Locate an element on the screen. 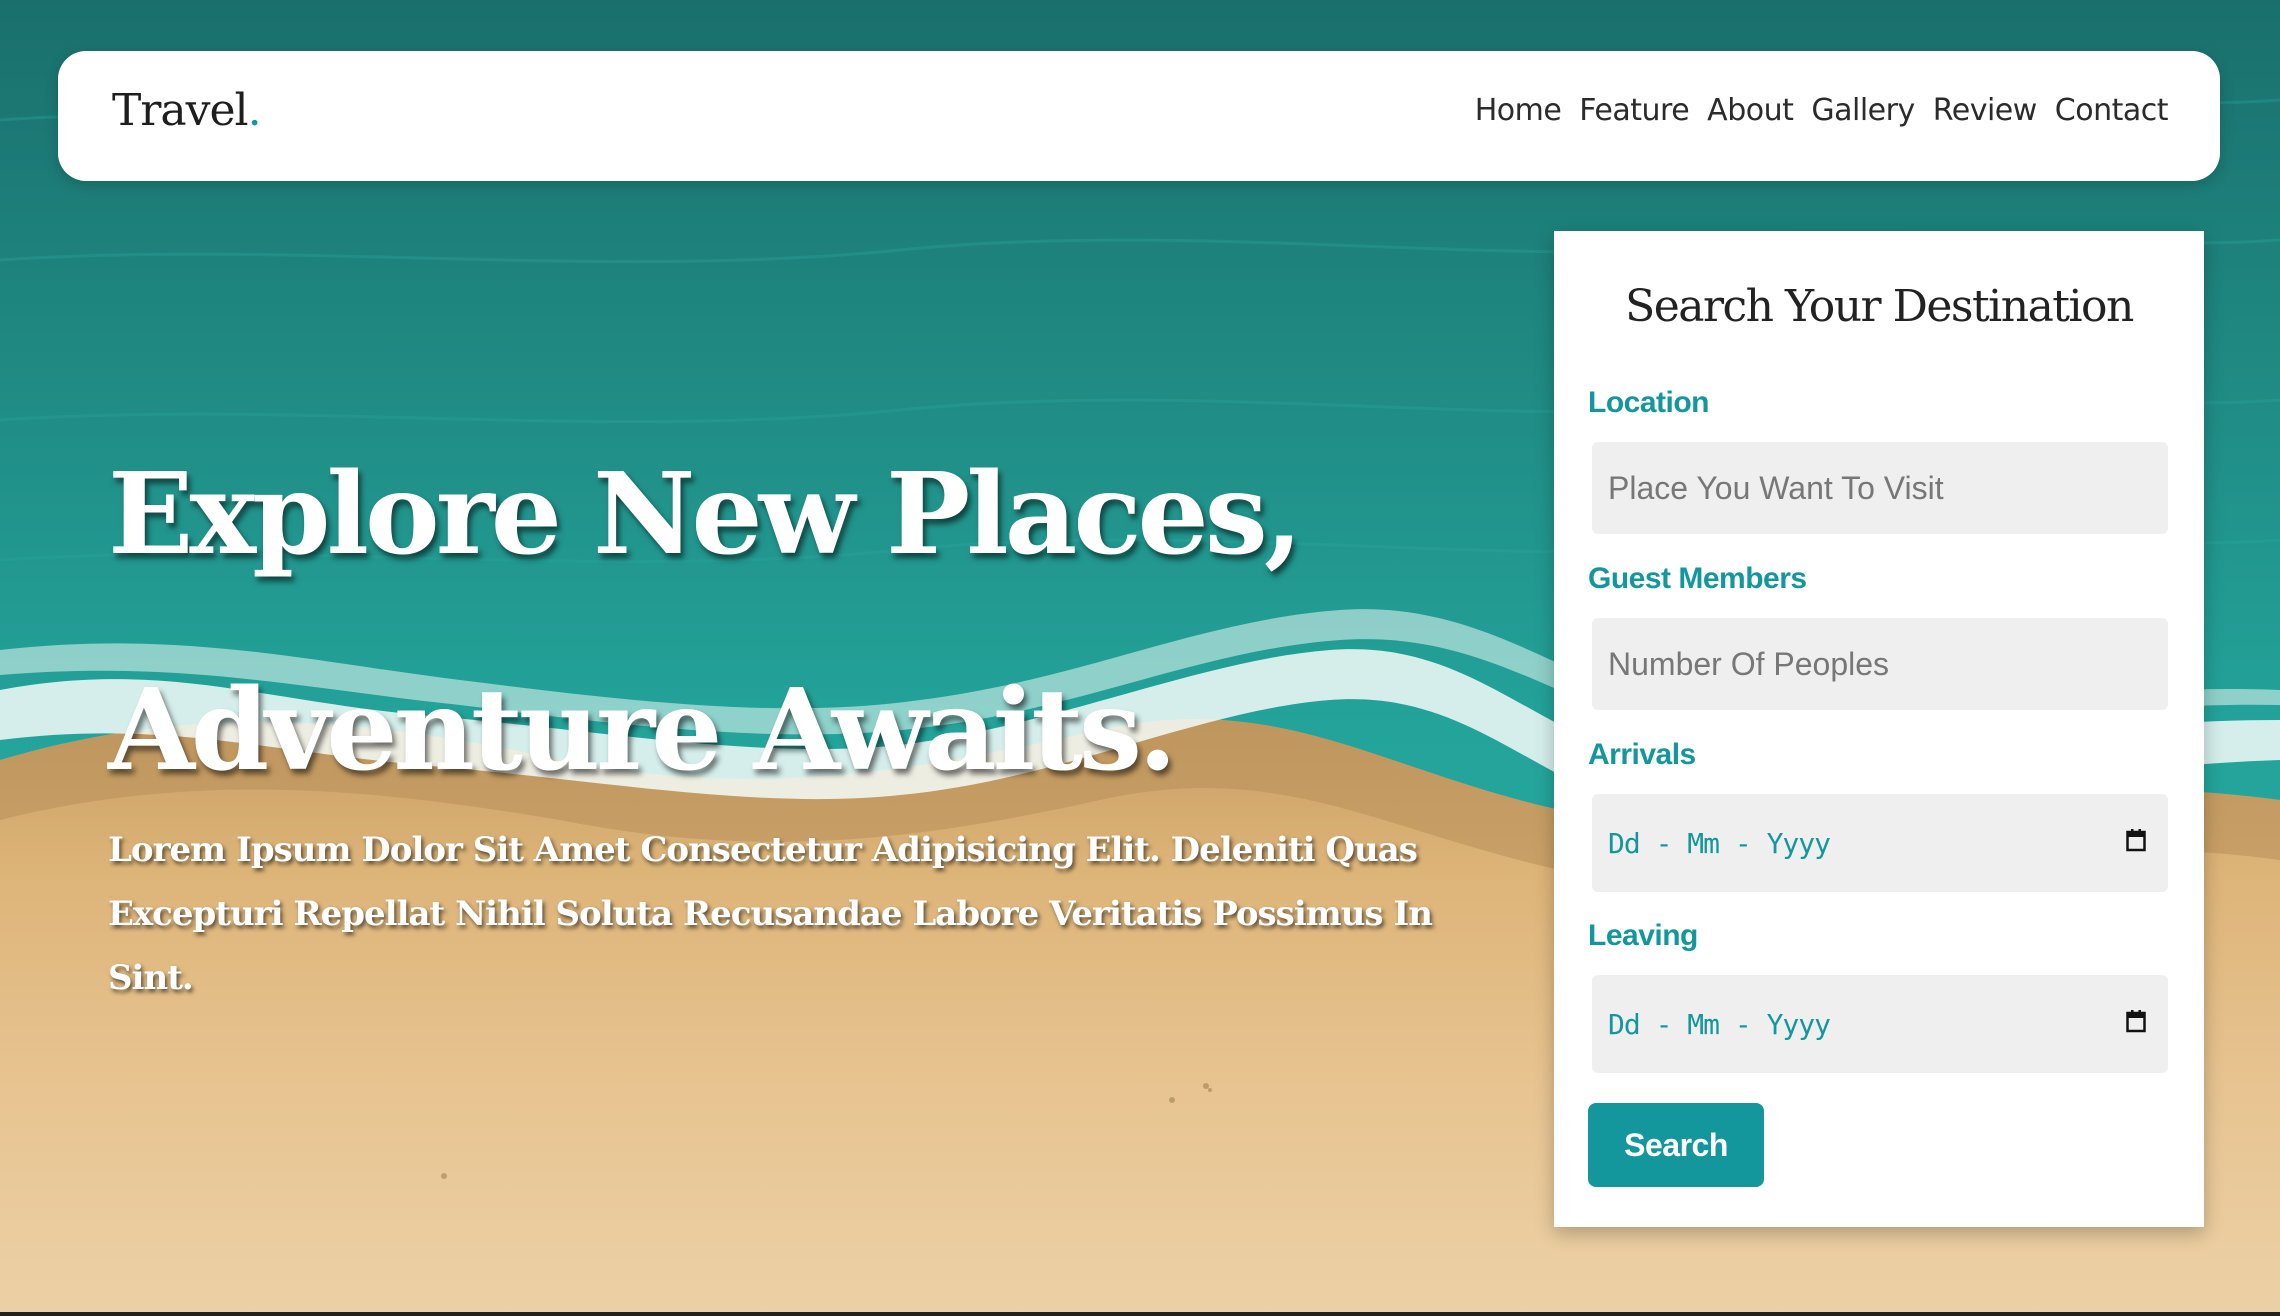 Image resolution: width=2280 pixels, height=1316 pixels. location-input: Place You Want To Visit is located at coordinates (1880, 488).